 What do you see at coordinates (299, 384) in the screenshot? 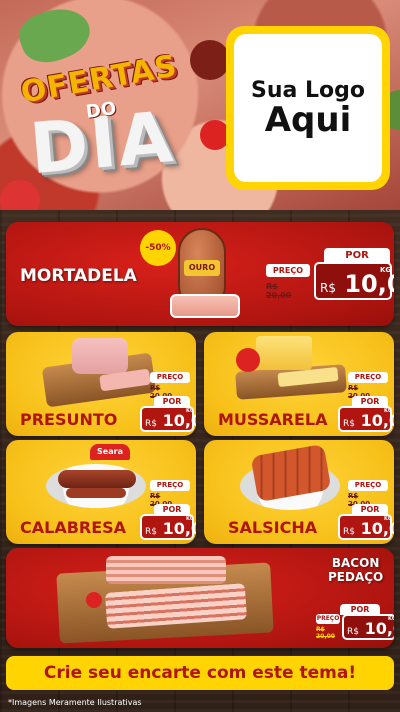
I see `product-card-mussarela: MUSSARELA PREÇO R$ 20,00 POR R$ 10,00 KG` at bounding box center [299, 384].